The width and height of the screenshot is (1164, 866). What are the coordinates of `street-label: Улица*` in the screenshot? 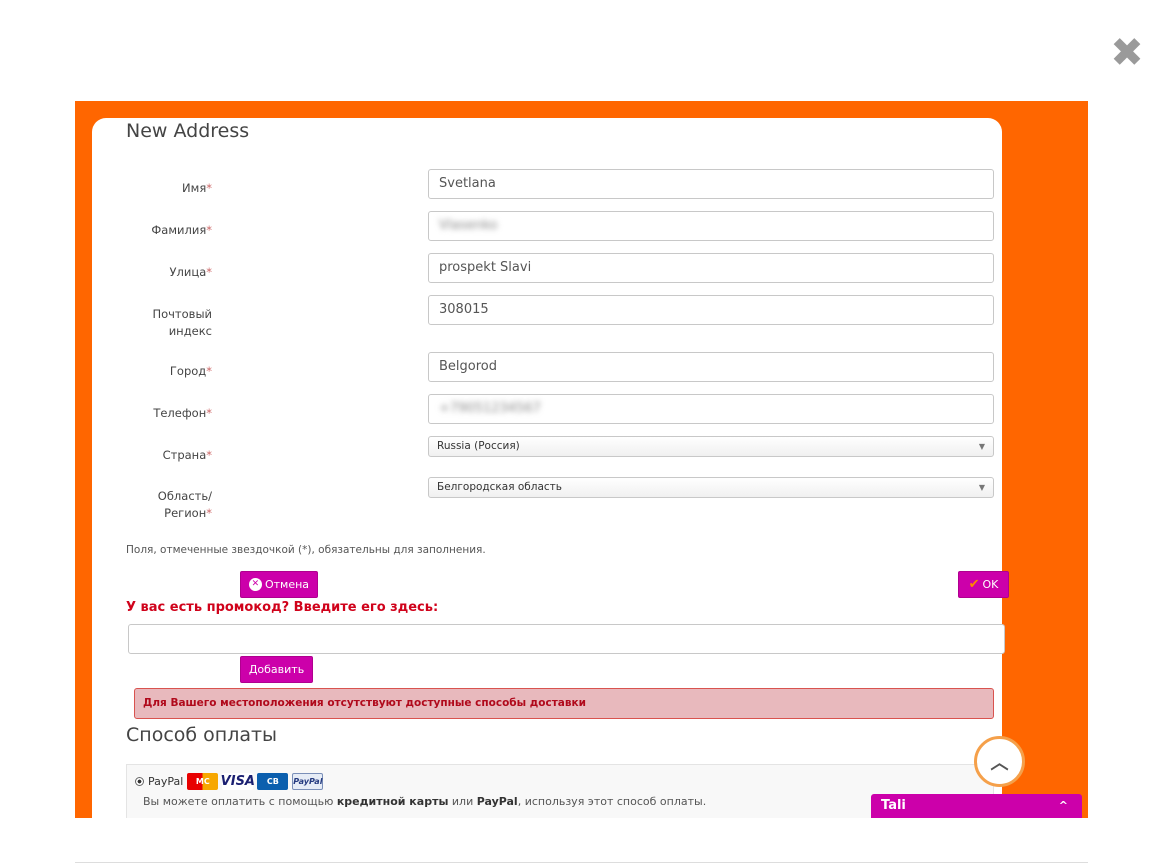 It's located at (190, 272).